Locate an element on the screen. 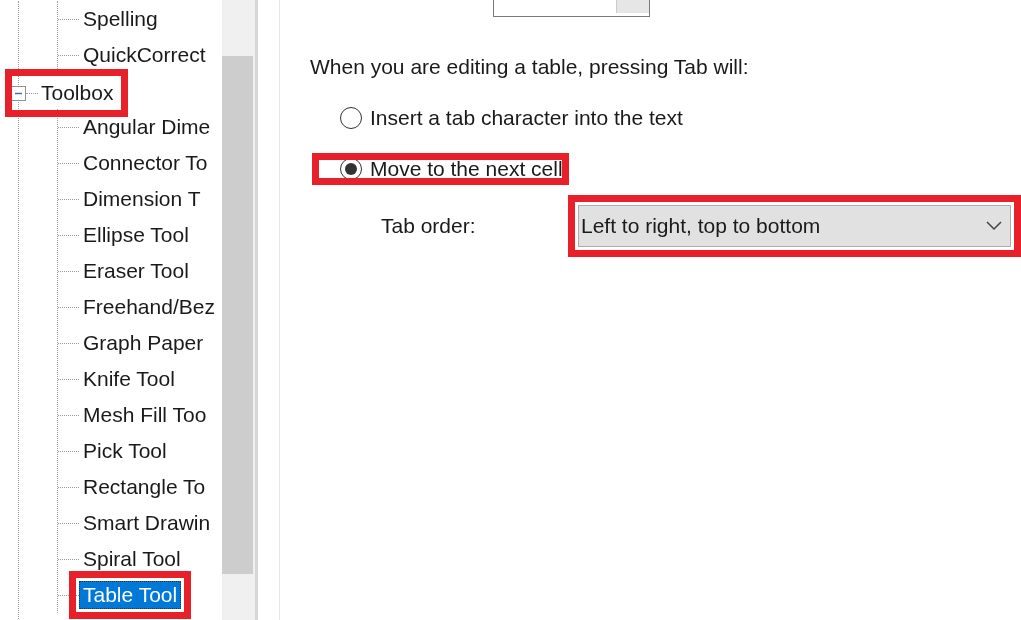  tree-item: Spiral Tool is located at coordinates (132, 559).